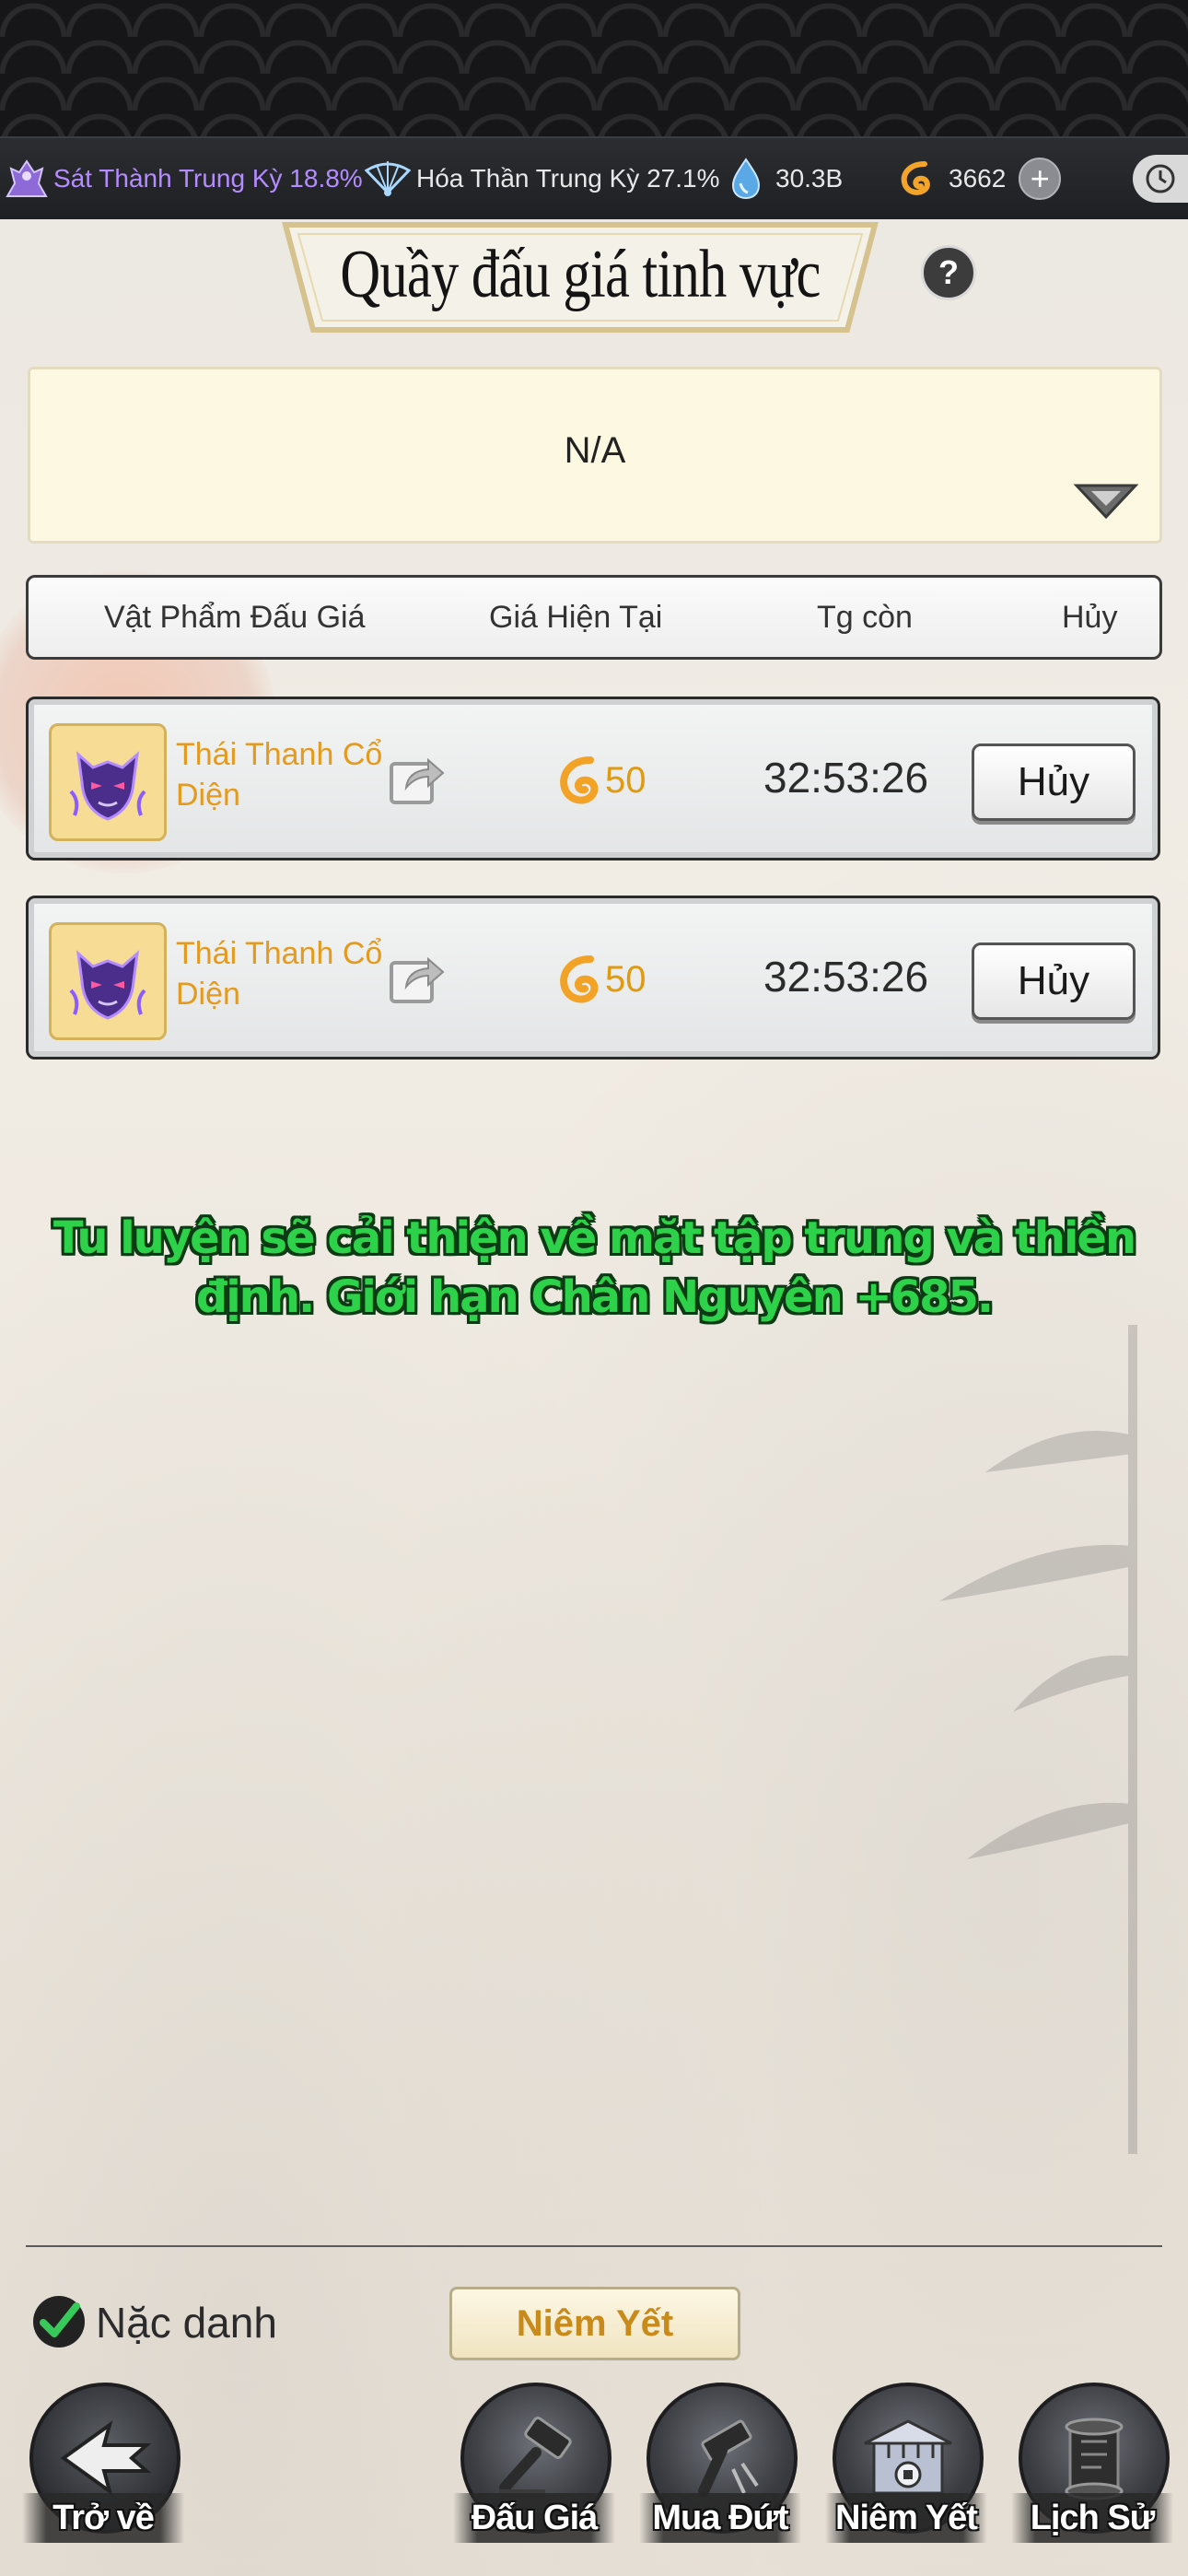  I want to click on table-header: Vật Phẩm Đấu Giá Giá Hiện Tại Tg còn Hủy, so click(594, 617).